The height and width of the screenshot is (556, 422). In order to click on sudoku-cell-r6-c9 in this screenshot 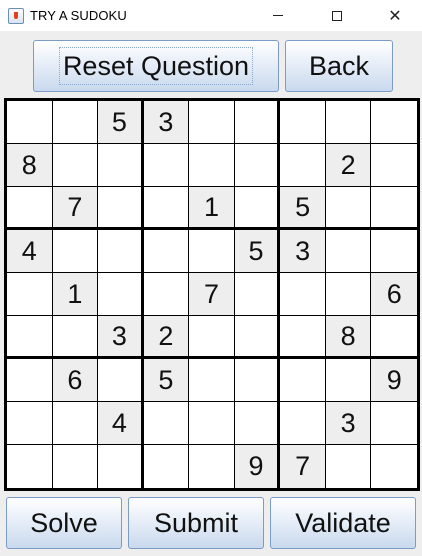, I will do `click(394, 337)`.